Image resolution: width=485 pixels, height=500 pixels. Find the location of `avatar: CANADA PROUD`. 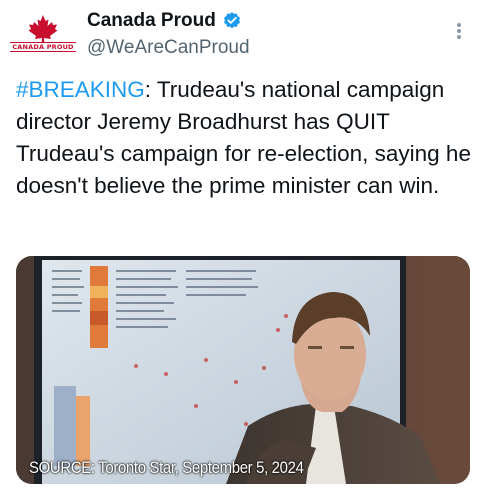

avatar: CANADA PROUD is located at coordinates (43, 35).